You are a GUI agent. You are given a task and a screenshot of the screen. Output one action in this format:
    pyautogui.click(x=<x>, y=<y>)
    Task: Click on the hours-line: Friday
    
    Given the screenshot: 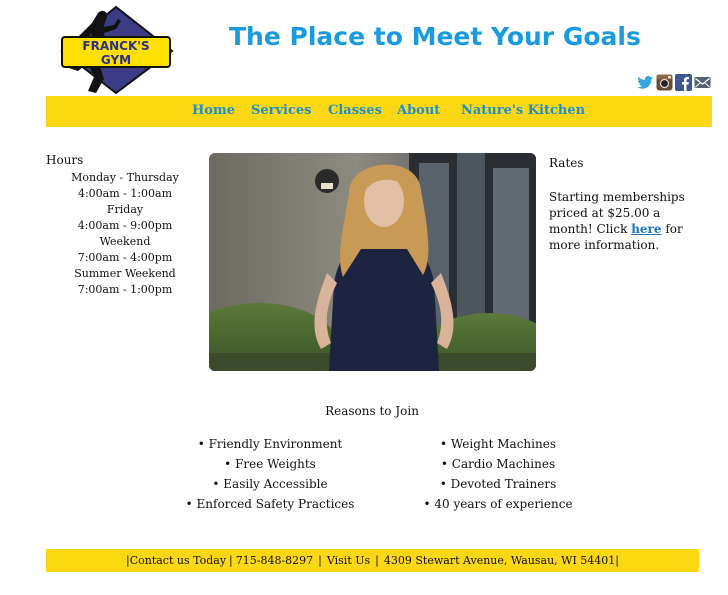 What is the action you would take?
    pyautogui.click(x=125, y=209)
    